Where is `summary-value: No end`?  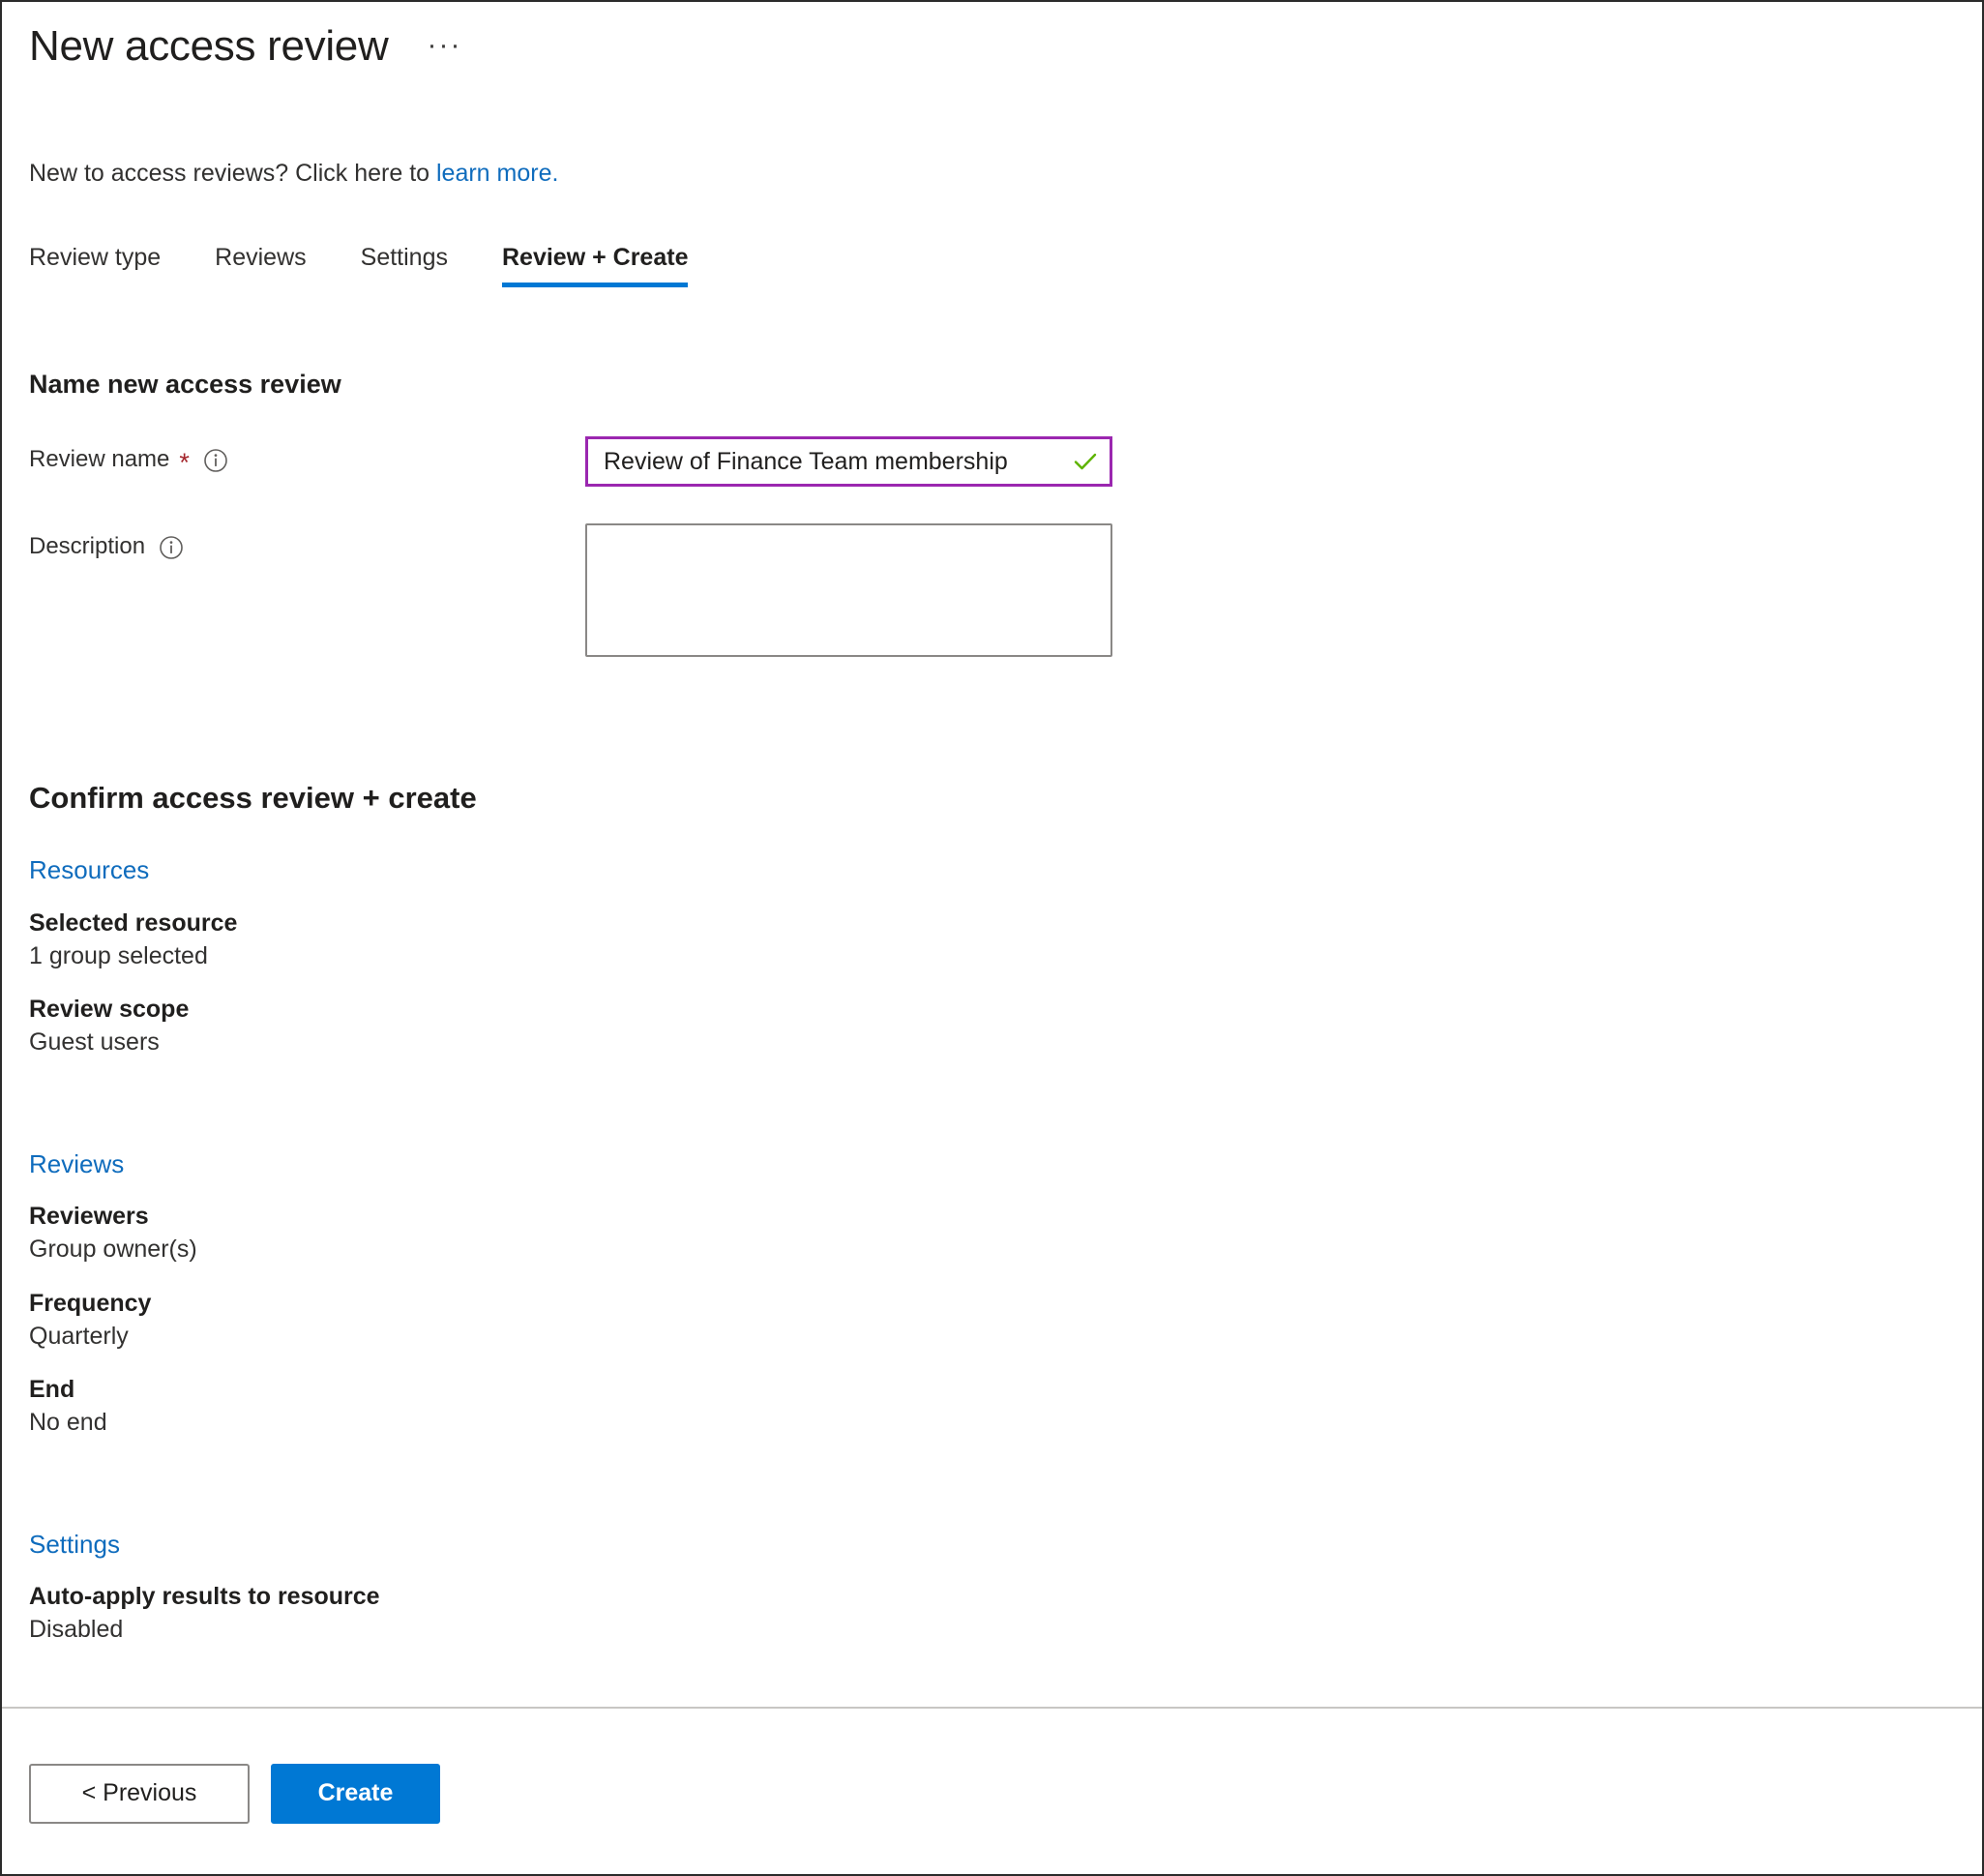 summary-value: No end is located at coordinates (68, 1423).